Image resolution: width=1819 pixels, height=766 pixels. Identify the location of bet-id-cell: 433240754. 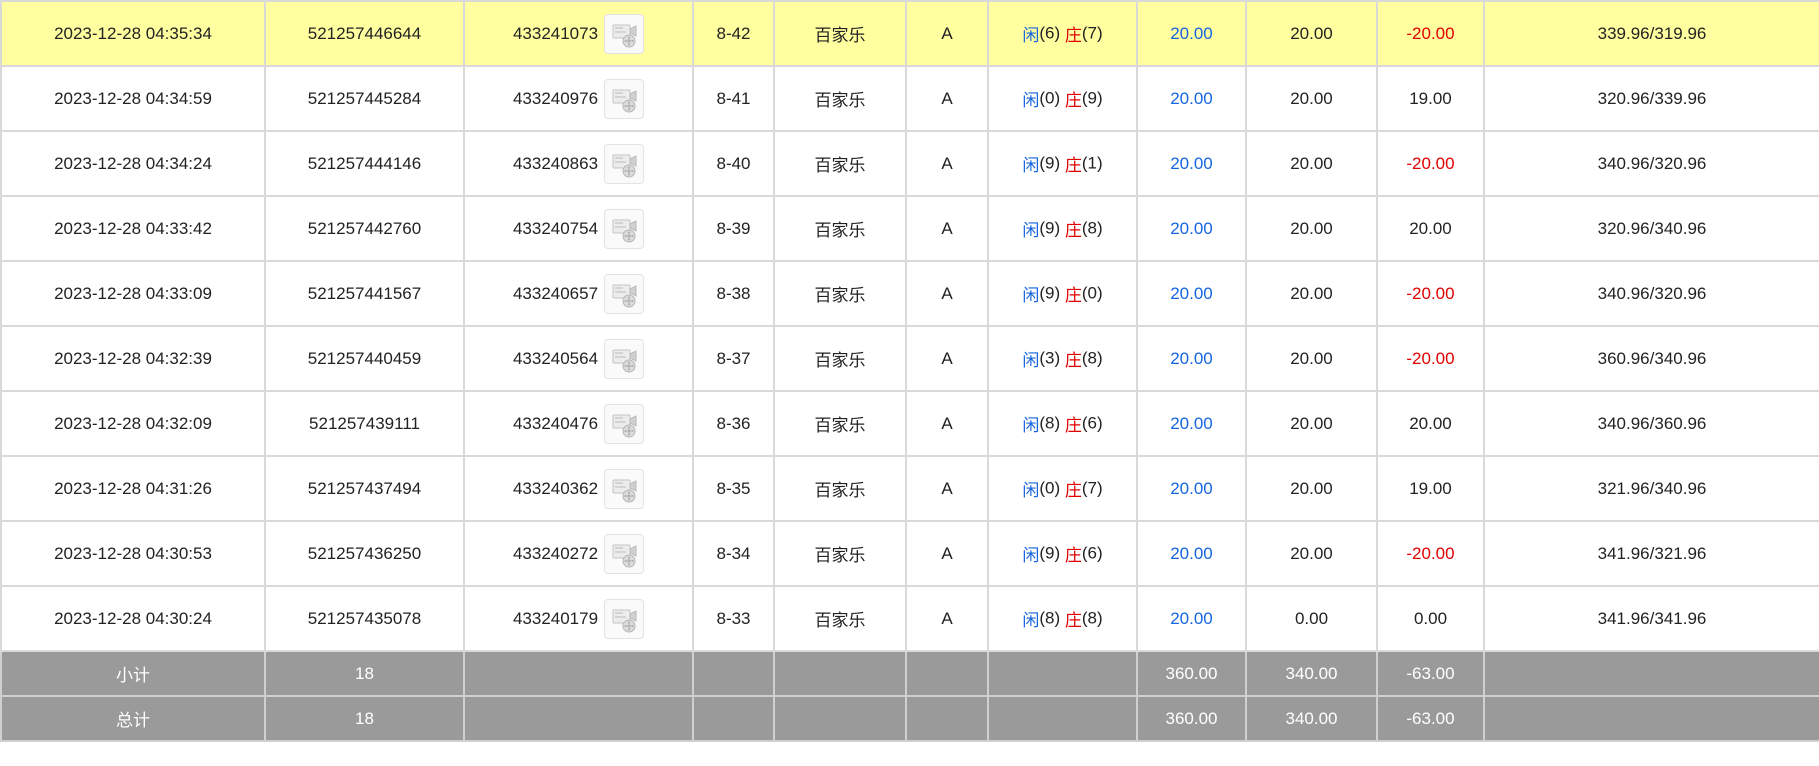
(578, 228).